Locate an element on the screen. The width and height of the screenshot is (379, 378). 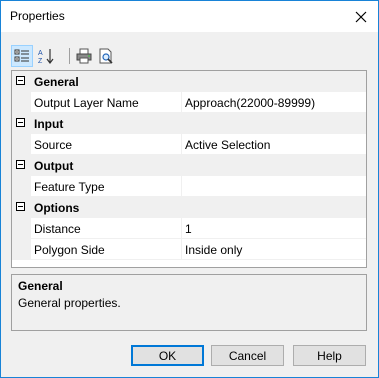
property-grid-toolbar: A Z is located at coordinates (191, 56).